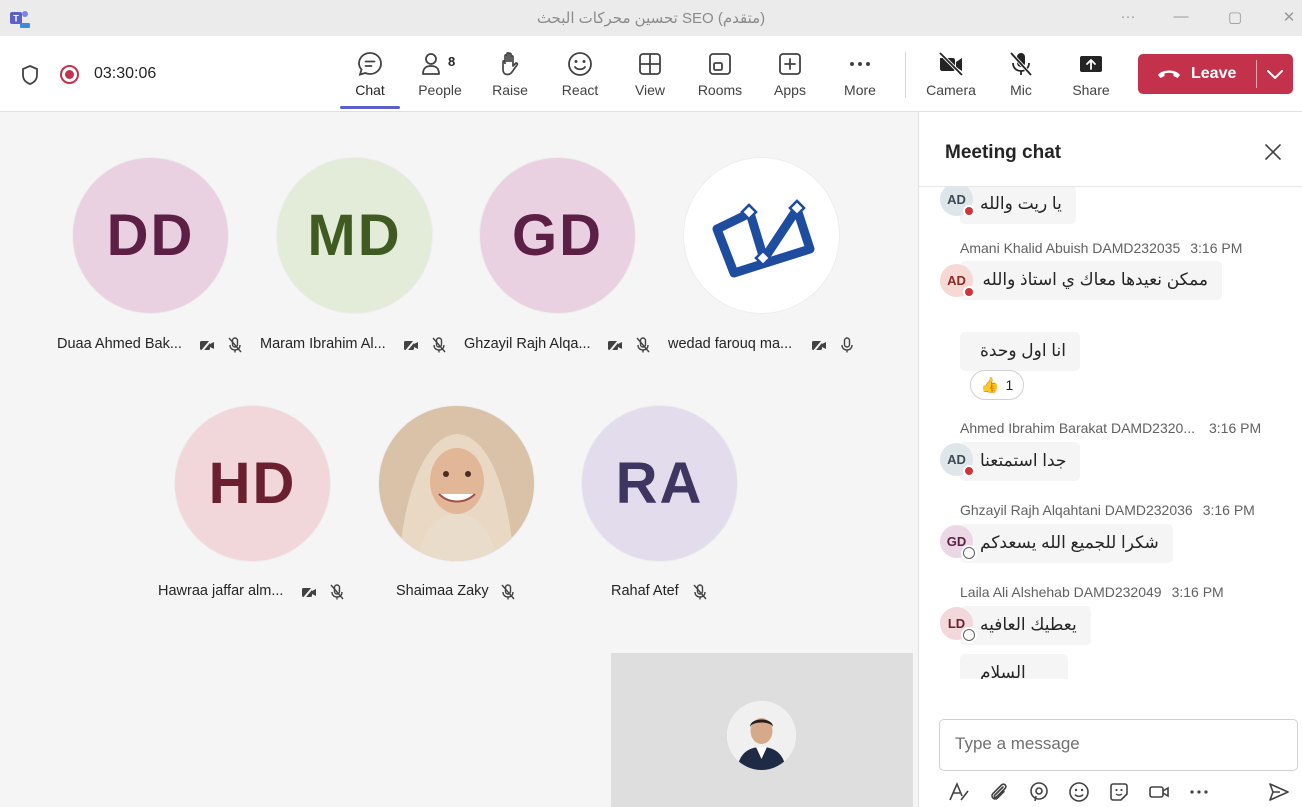 This screenshot has width=1302, height=807. I want to click on react-label: React, so click(580, 90).